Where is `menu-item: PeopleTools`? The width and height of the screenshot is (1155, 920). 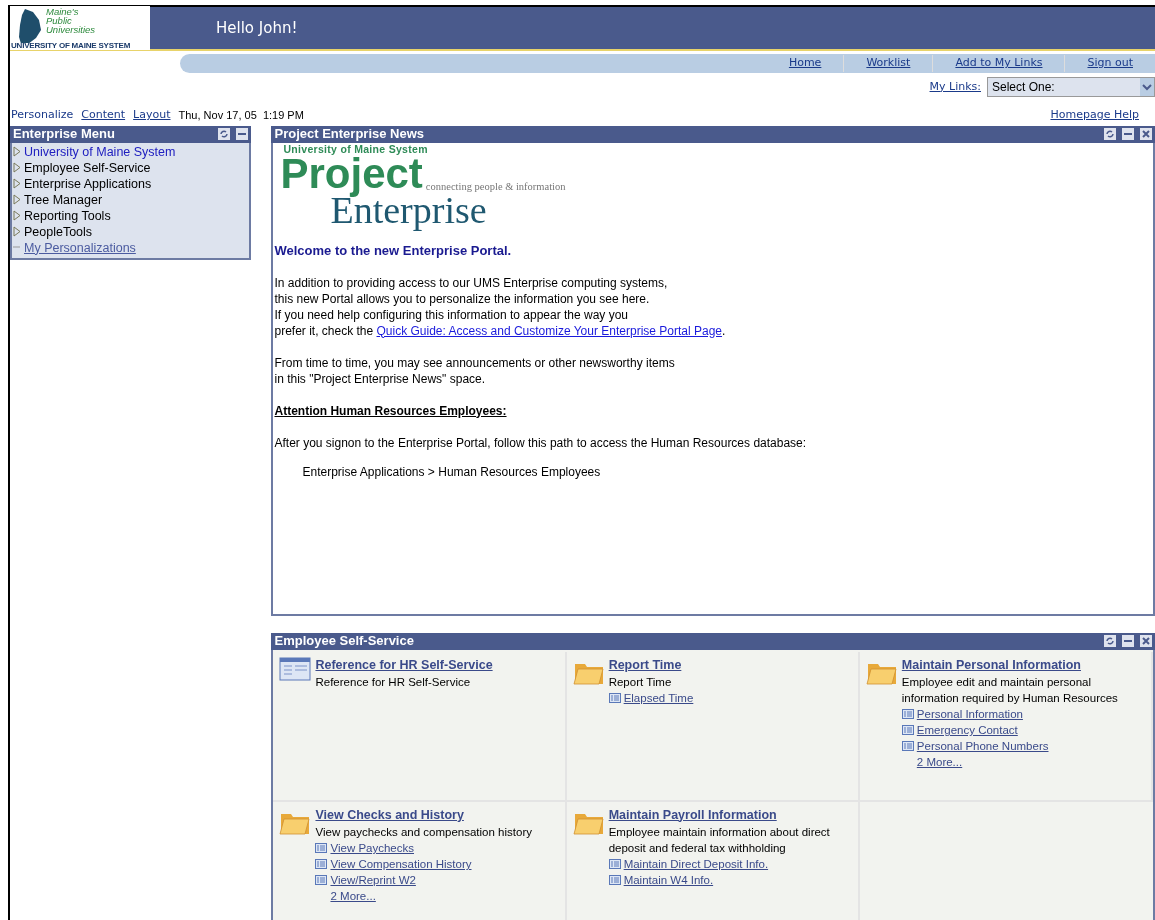
menu-item: PeopleTools is located at coordinates (58, 231).